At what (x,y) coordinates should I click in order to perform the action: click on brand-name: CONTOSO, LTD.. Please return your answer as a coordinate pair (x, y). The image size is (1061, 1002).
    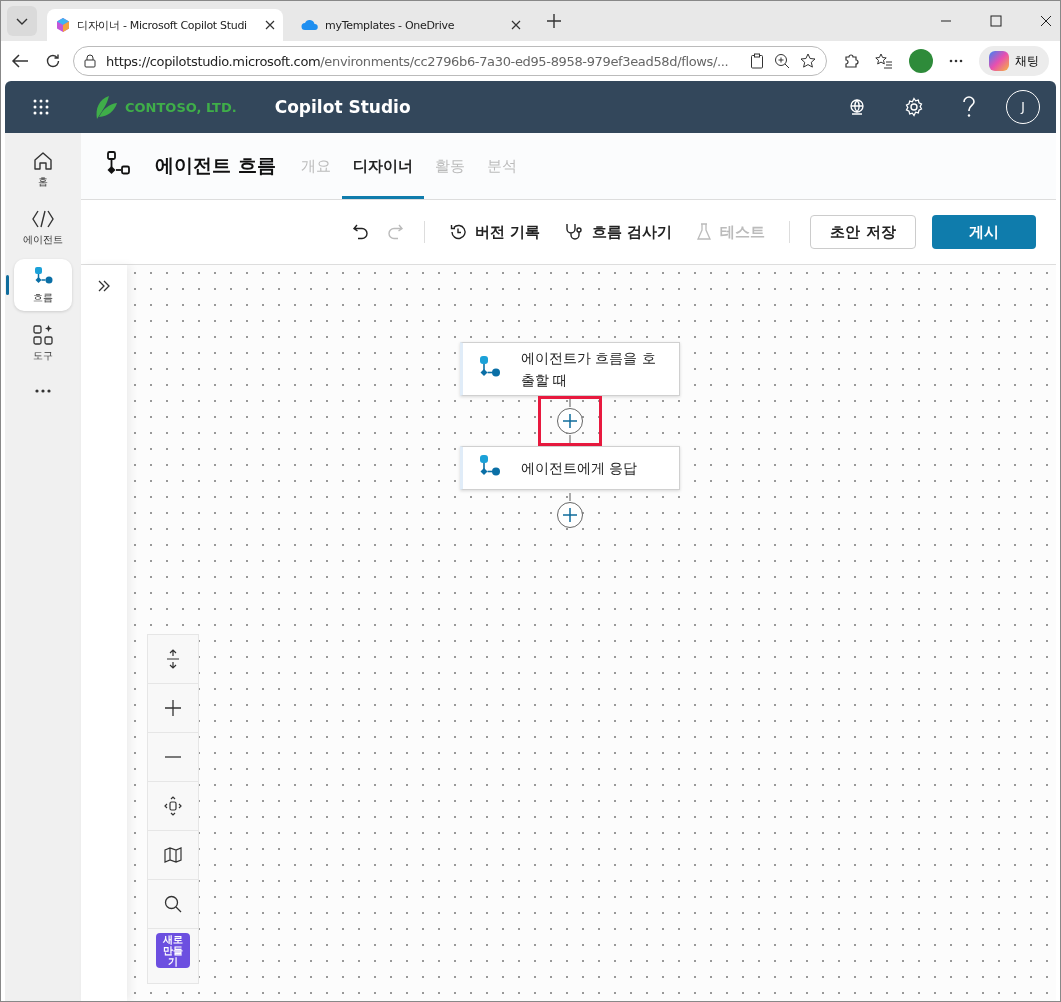
    Looking at the image, I should click on (181, 107).